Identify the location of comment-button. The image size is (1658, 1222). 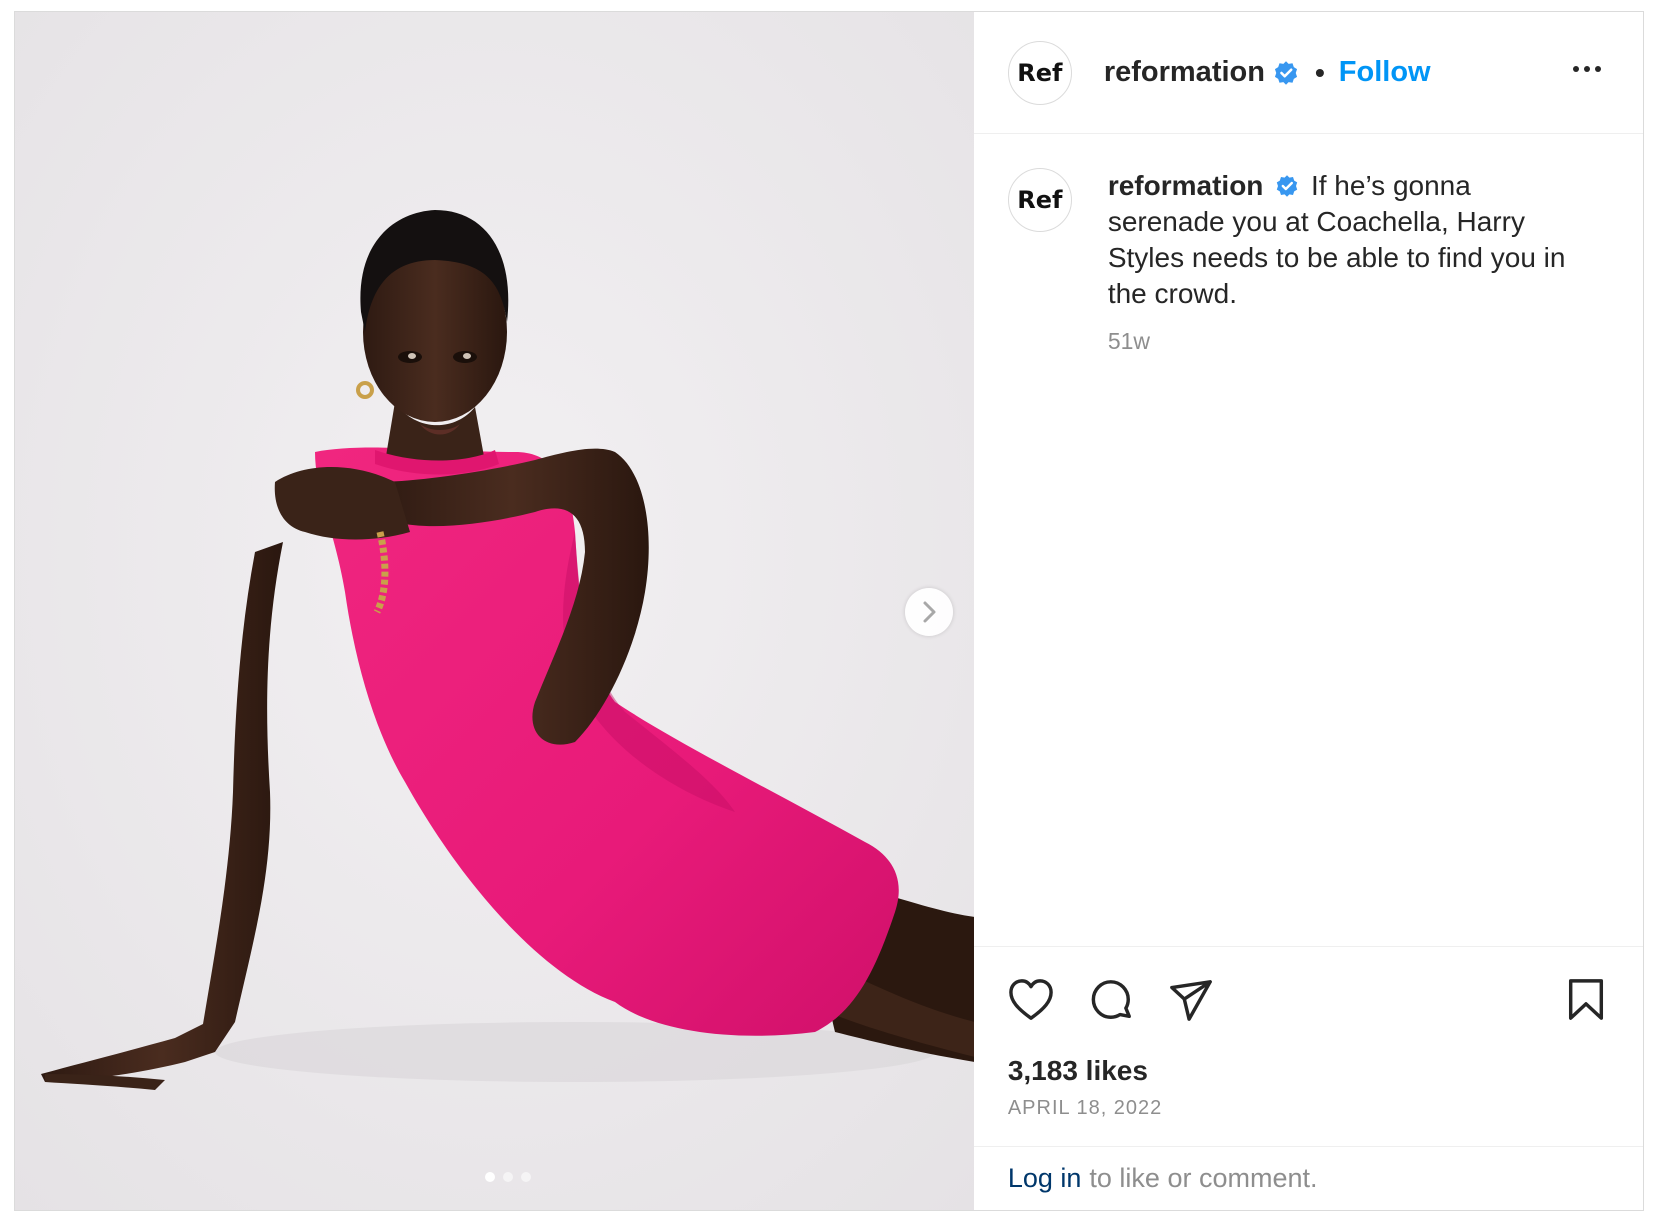
(1111, 1000).